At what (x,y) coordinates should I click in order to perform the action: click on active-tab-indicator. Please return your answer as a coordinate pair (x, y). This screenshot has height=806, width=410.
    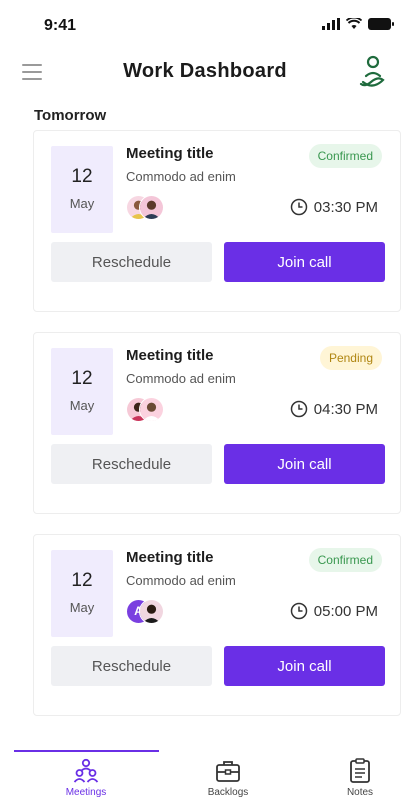
    Looking at the image, I should click on (86, 751).